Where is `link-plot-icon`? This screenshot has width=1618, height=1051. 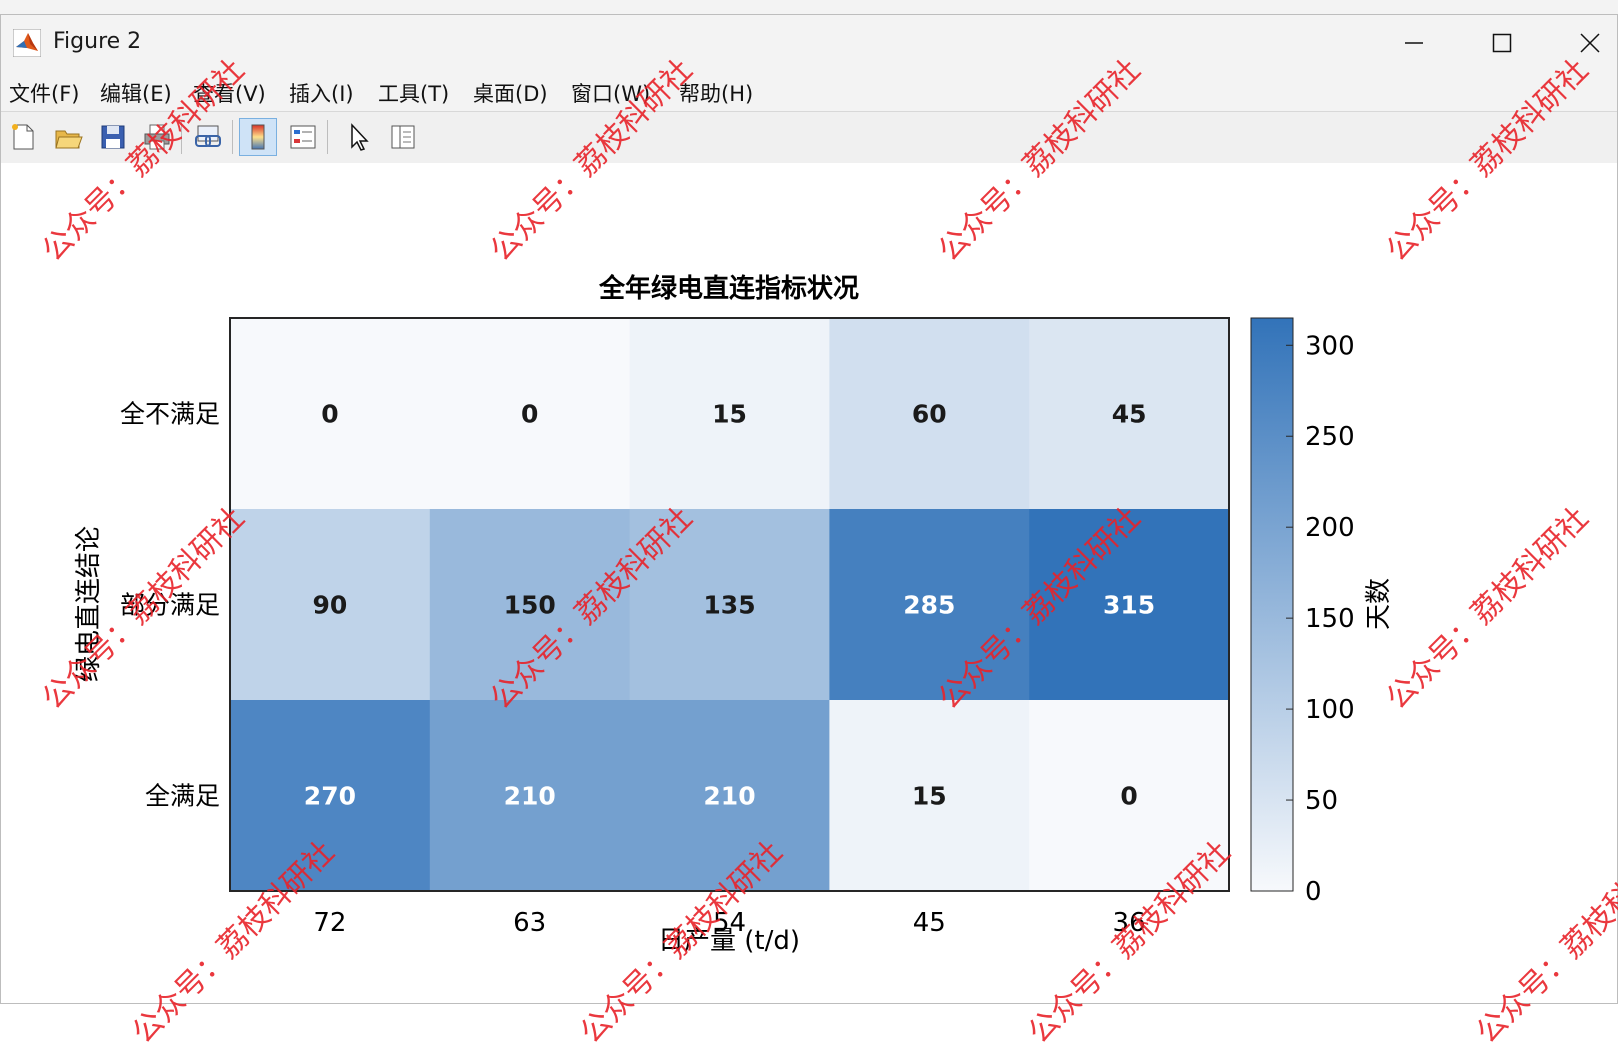
link-plot-icon is located at coordinates (208, 136).